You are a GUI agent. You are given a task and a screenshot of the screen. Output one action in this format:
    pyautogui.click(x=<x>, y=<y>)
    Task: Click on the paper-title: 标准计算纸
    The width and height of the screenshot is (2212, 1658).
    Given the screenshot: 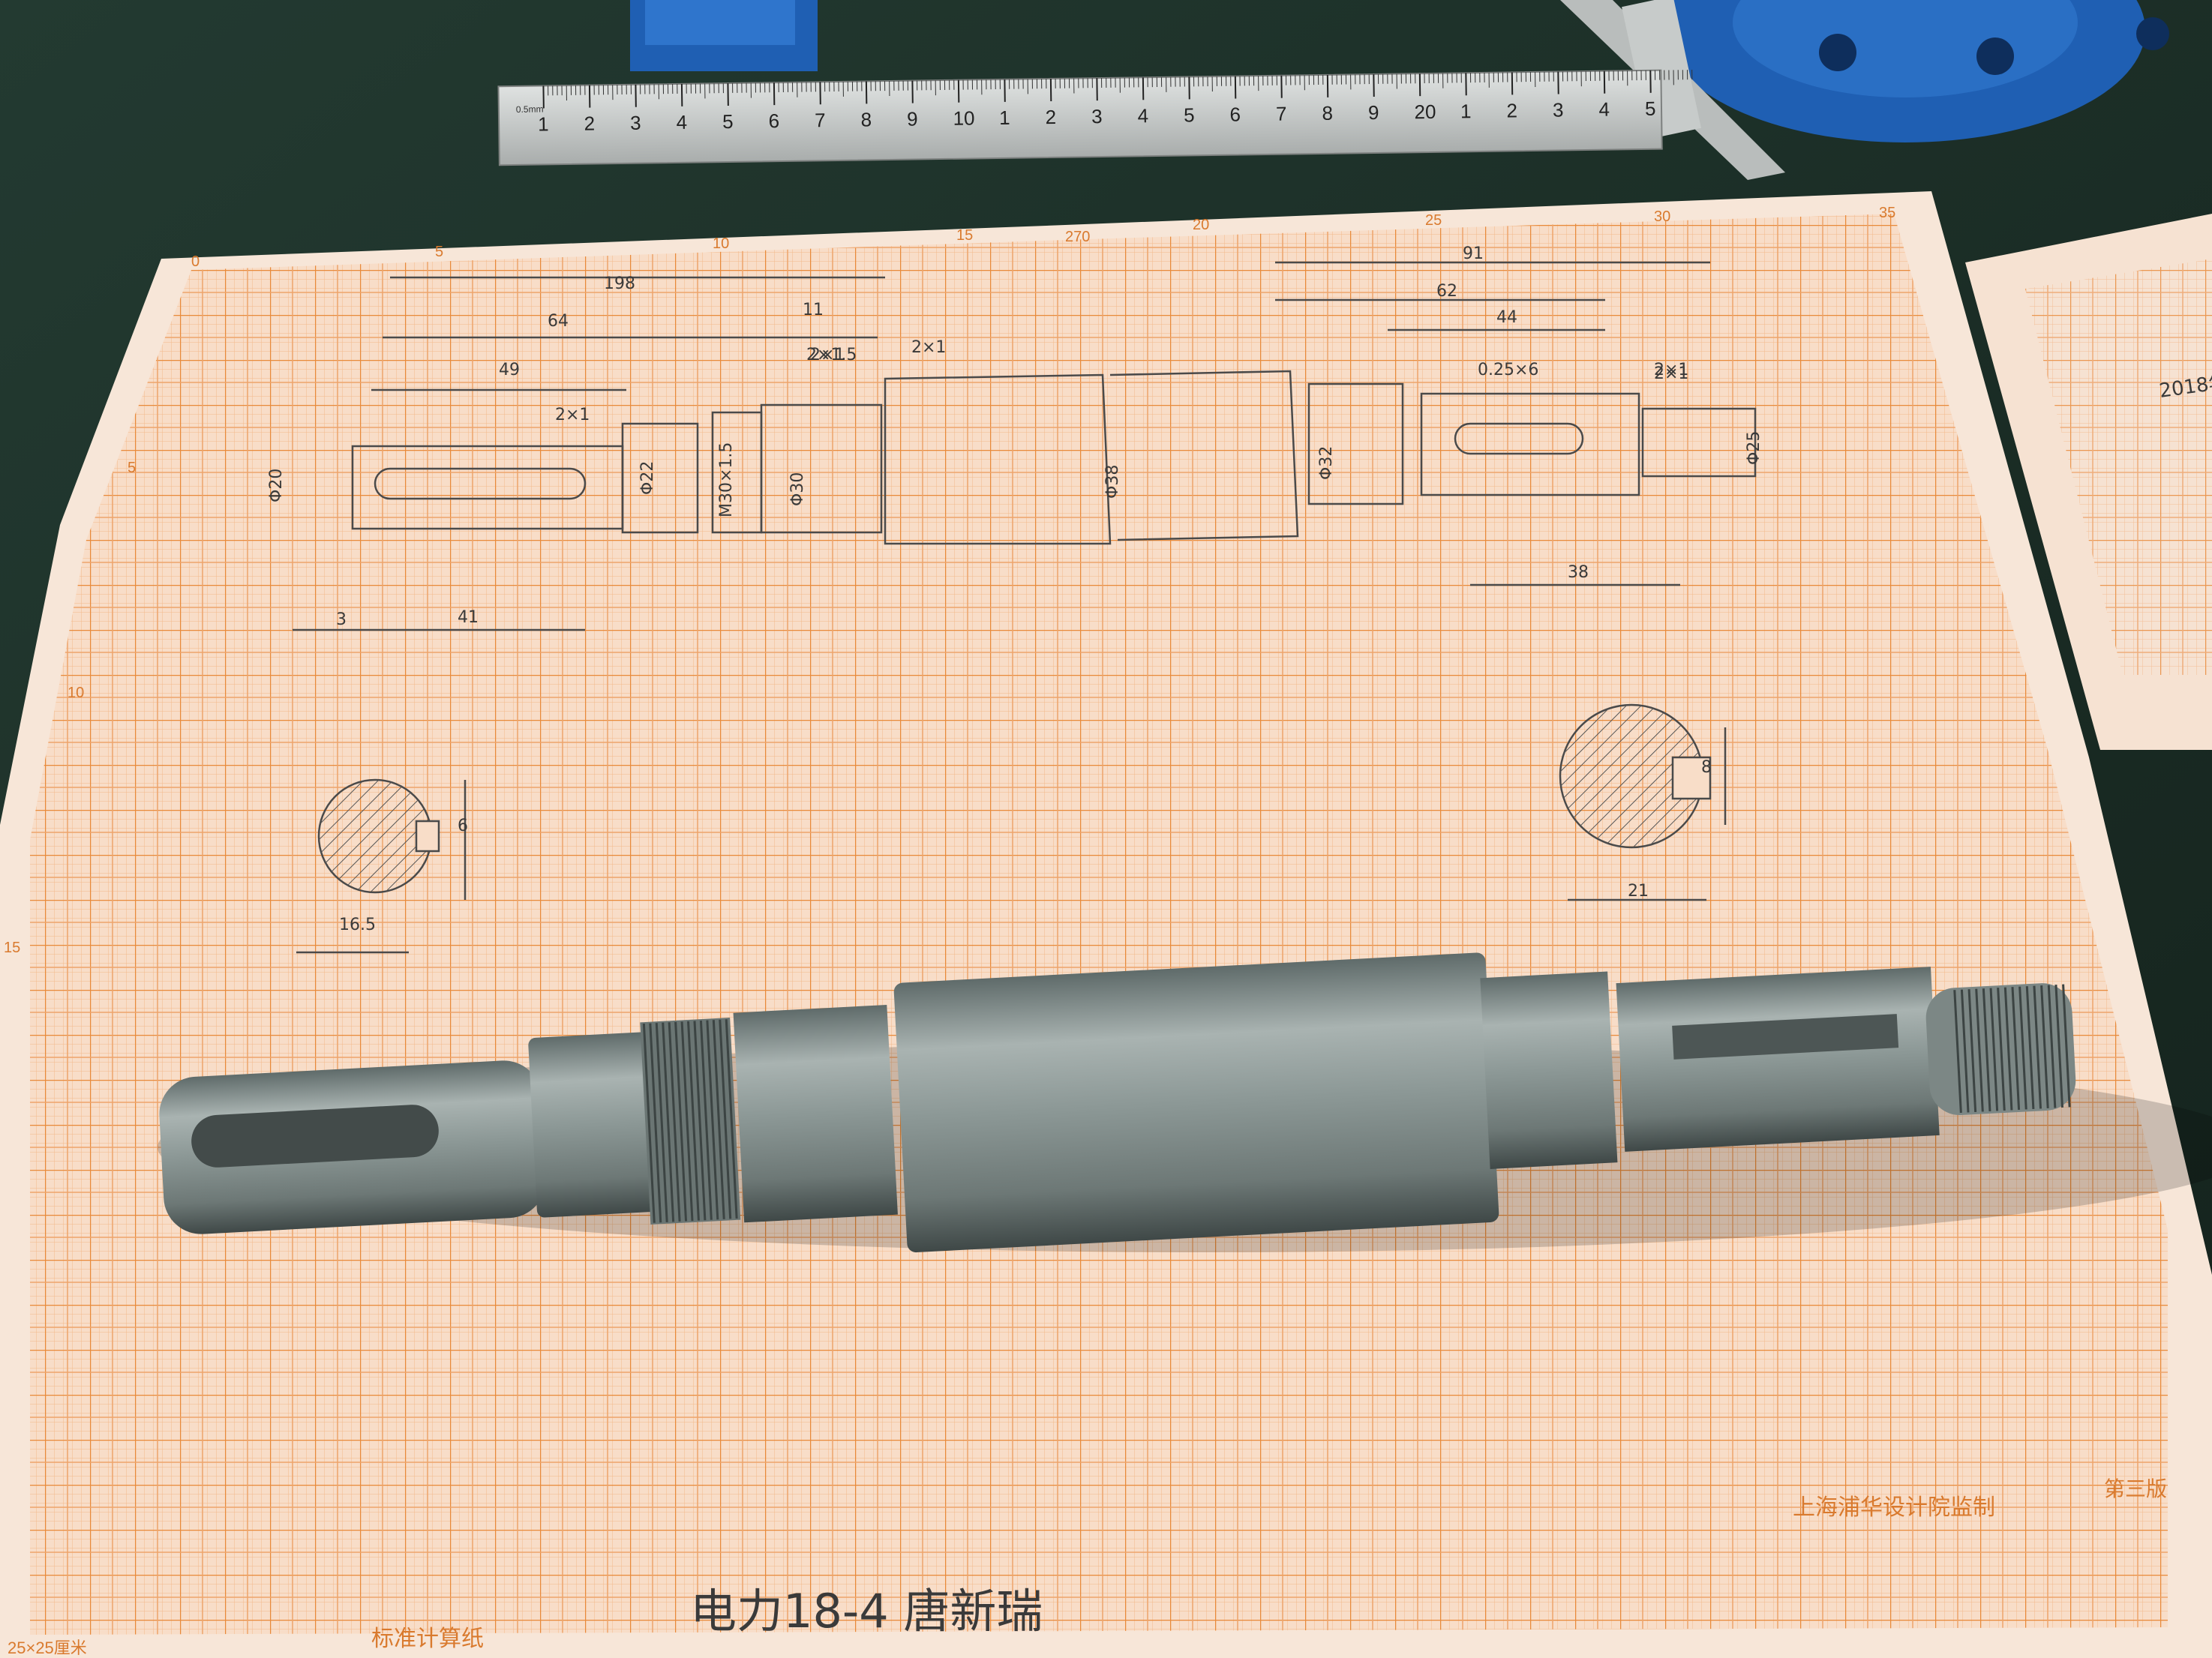 What is the action you would take?
    pyautogui.click(x=427, y=1639)
    